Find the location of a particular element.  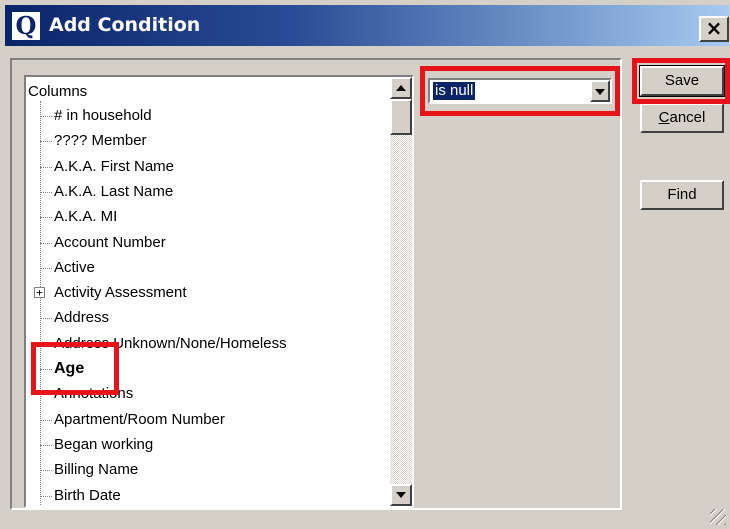

tree-item-label: Address Unknown/None/Homeless is located at coordinates (170, 343).